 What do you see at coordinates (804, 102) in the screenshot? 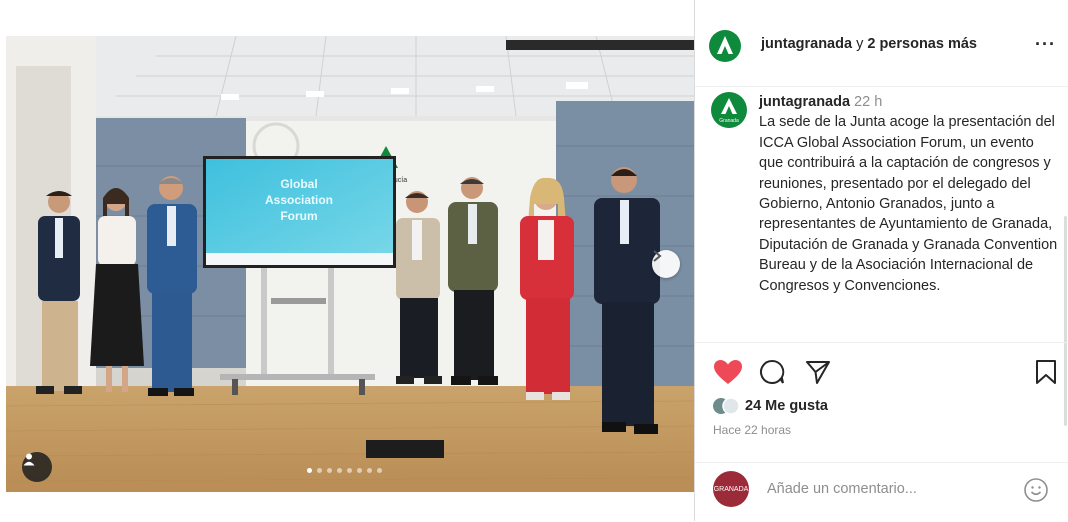
I see `caption-username: juntagranada` at bounding box center [804, 102].